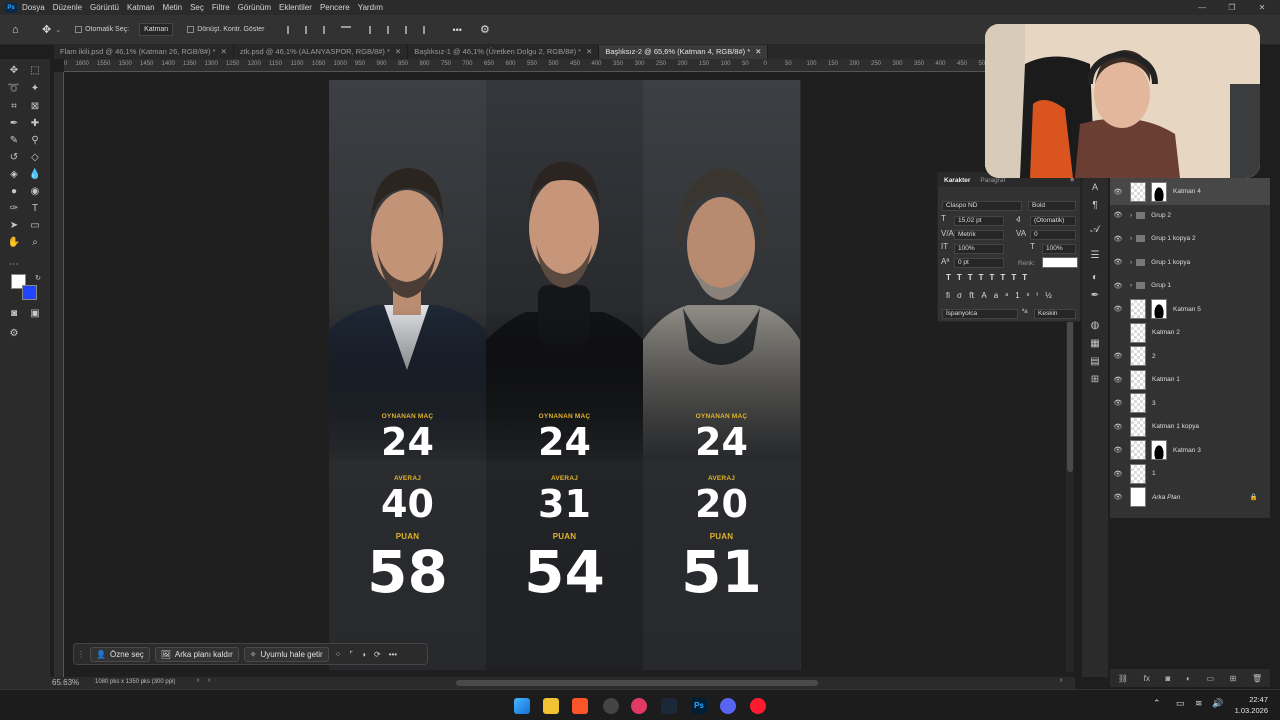  Describe the element at coordinates (457, 30) in the screenshot. I see `more-options-button: •••` at that location.